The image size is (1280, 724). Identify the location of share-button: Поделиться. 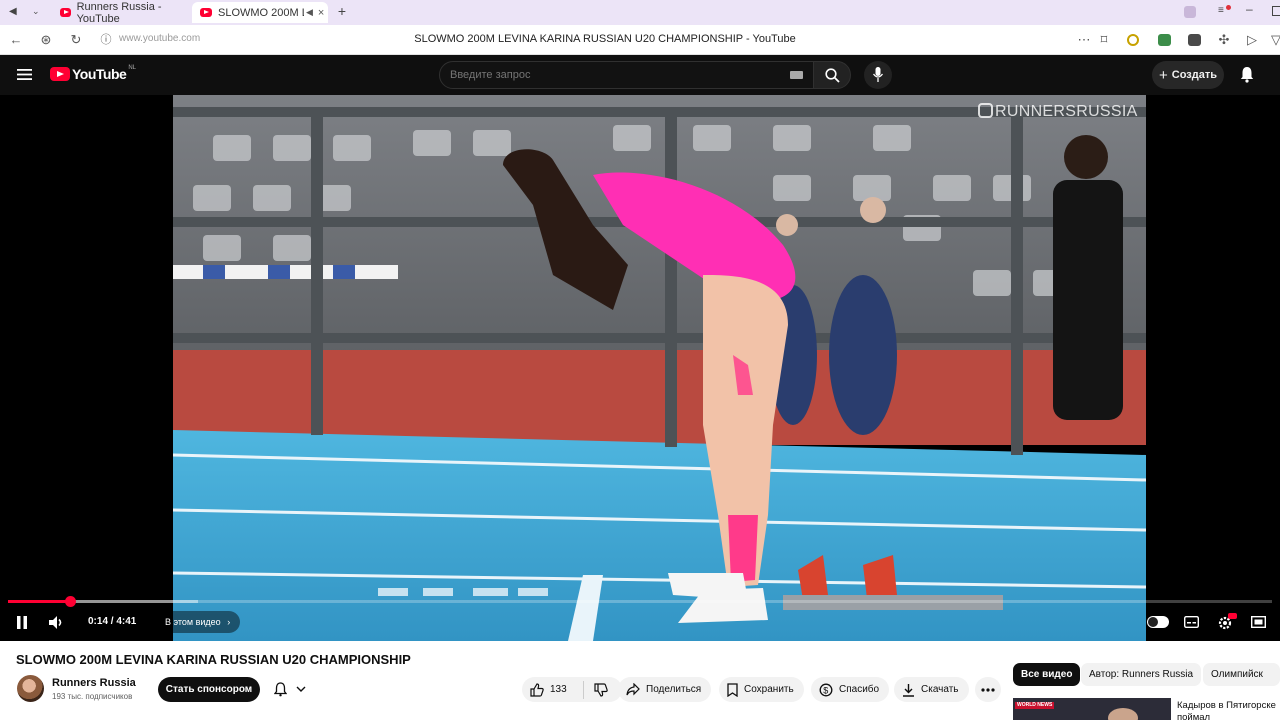
(665, 689).